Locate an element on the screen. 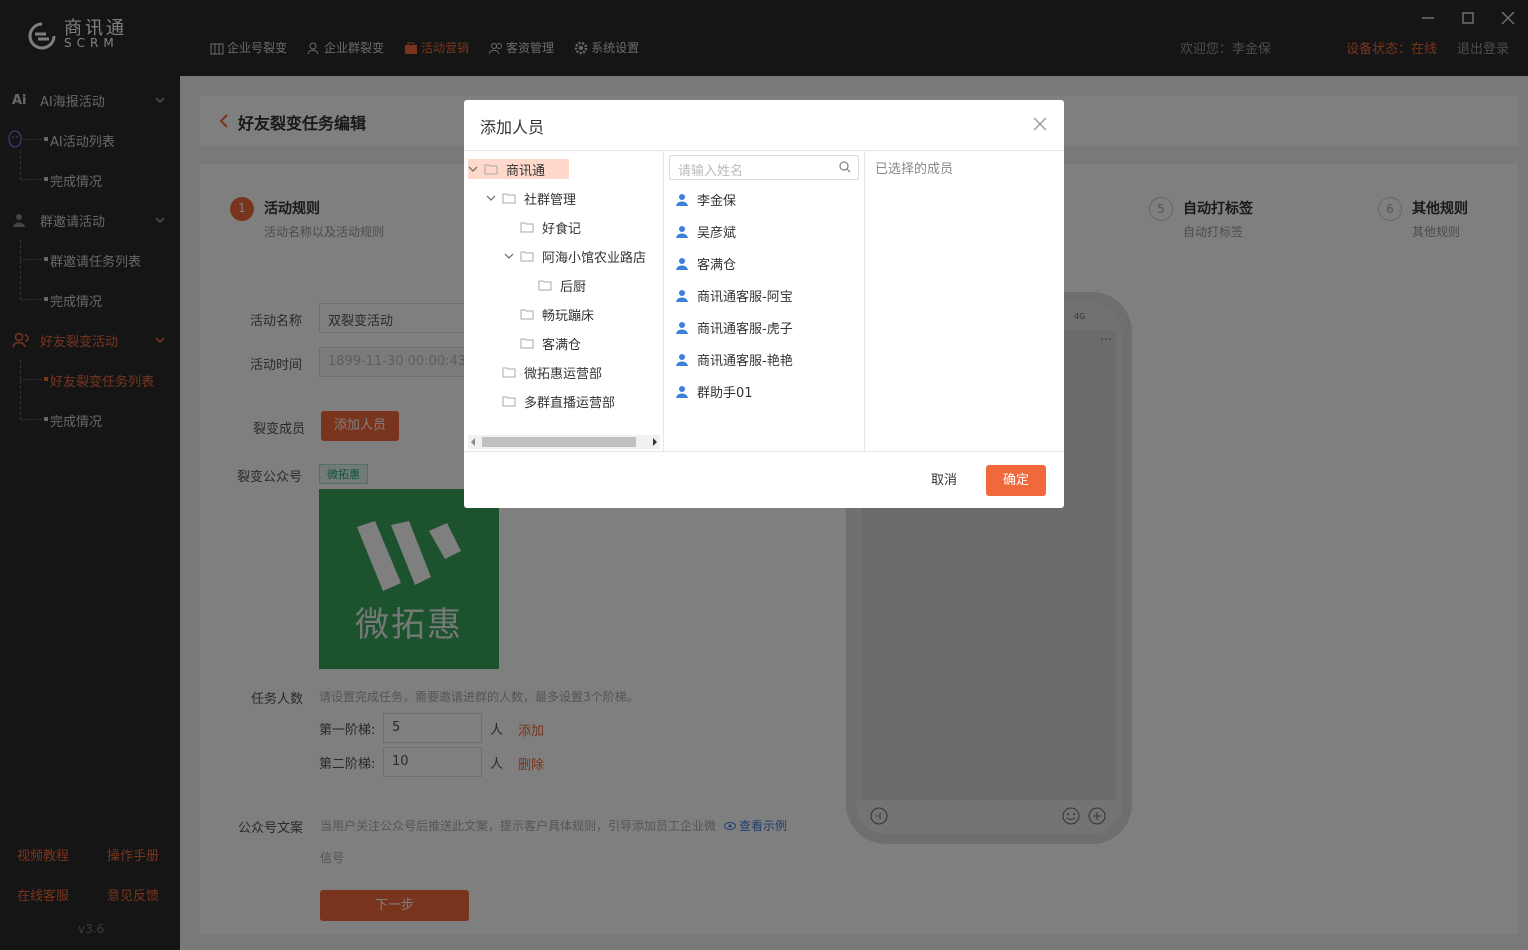 The image size is (1528, 950). person-item: 群助手01 is located at coordinates (714, 391).